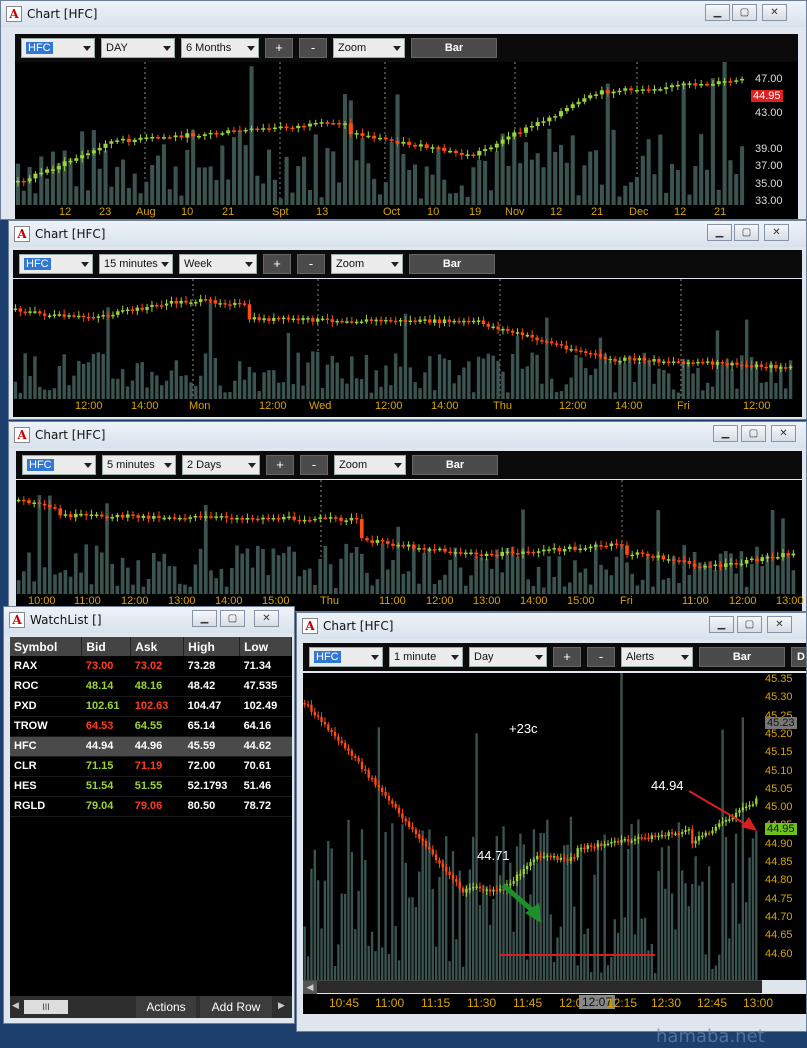 The image size is (807, 1048). What do you see at coordinates (508, 657) in the screenshot?
I see `range-dropdown: Day` at bounding box center [508, 657].